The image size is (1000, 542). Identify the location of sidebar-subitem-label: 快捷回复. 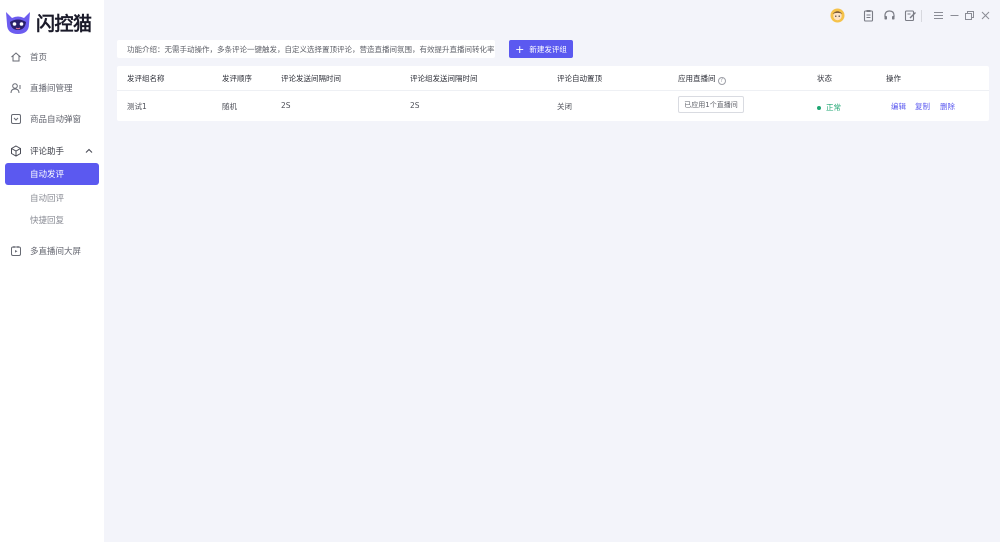
(47, 221).